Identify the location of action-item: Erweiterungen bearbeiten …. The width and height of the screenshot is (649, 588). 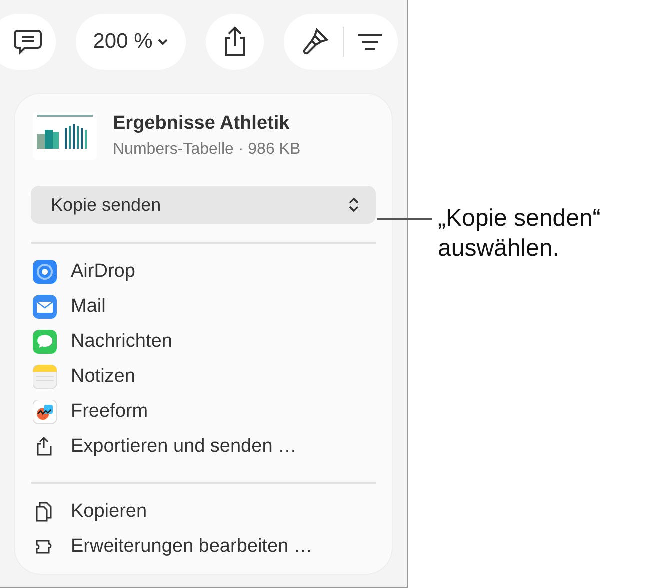
(203, 546).